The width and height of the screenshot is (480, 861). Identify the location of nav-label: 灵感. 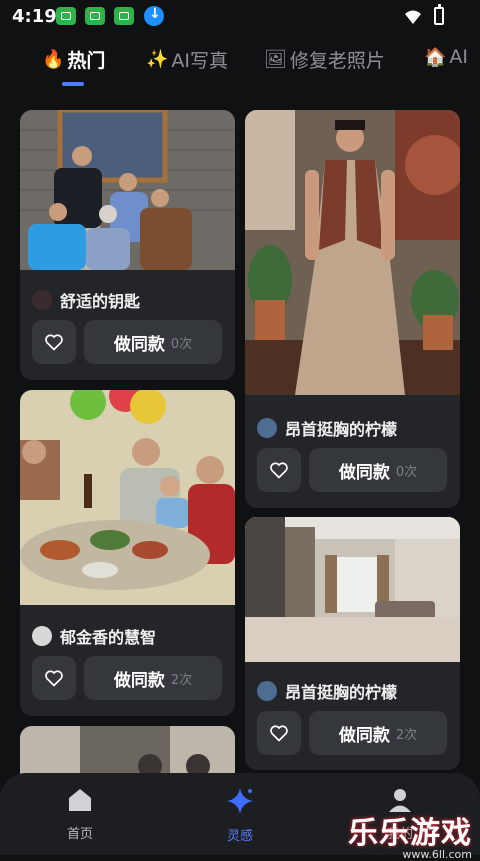
(239, 836).